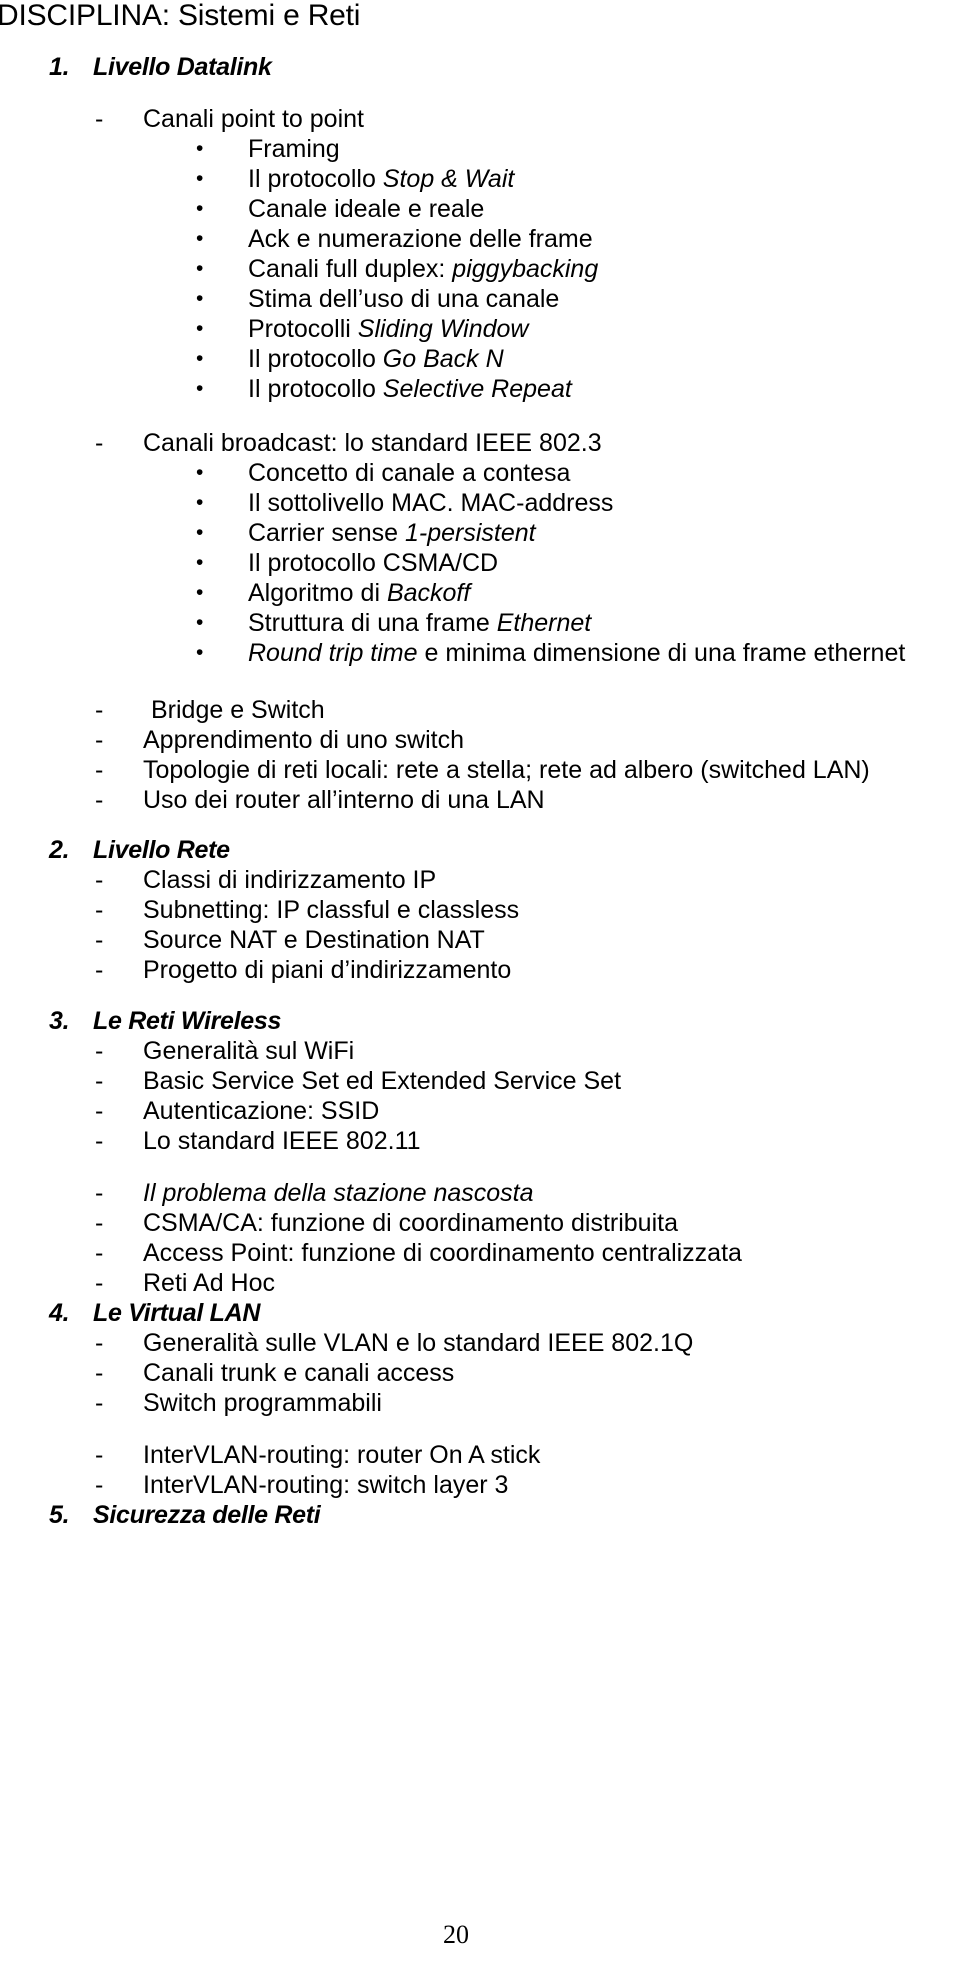 The image size is (960, 1967). I want to click on dash-list-item: - Reti Ad Hoc, so click(185, 1283).